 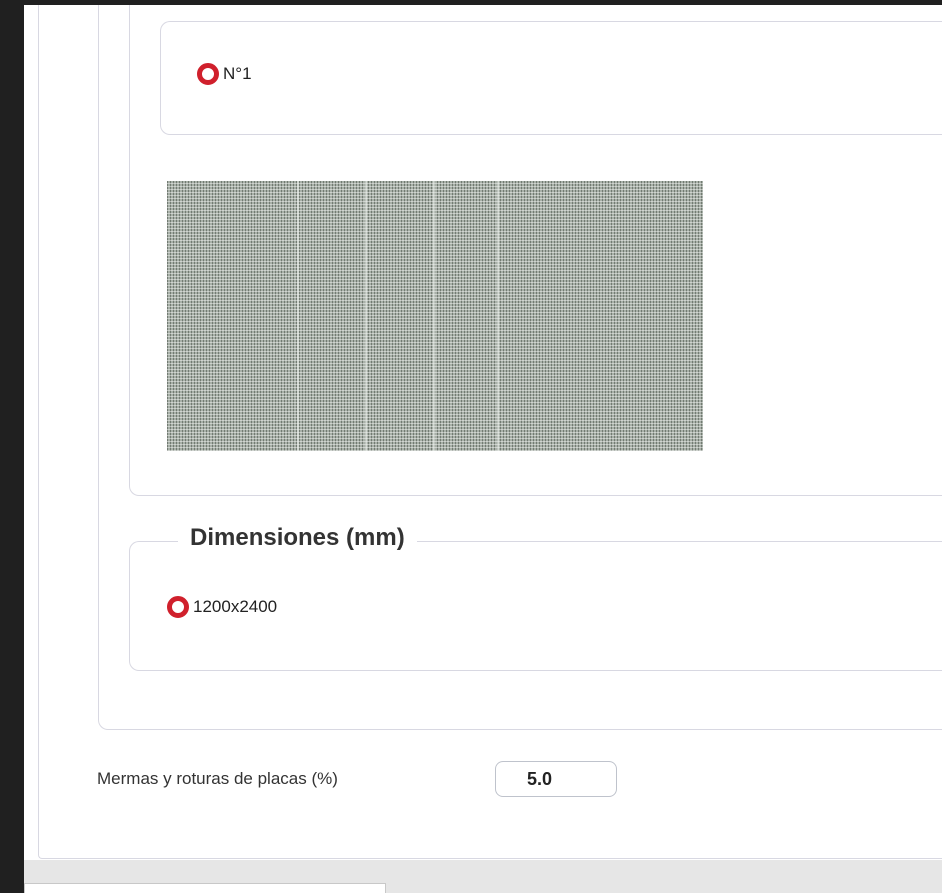 I want to click on mermas-label: Mermas y roturas de placas (%), so click(x=217, y=778).